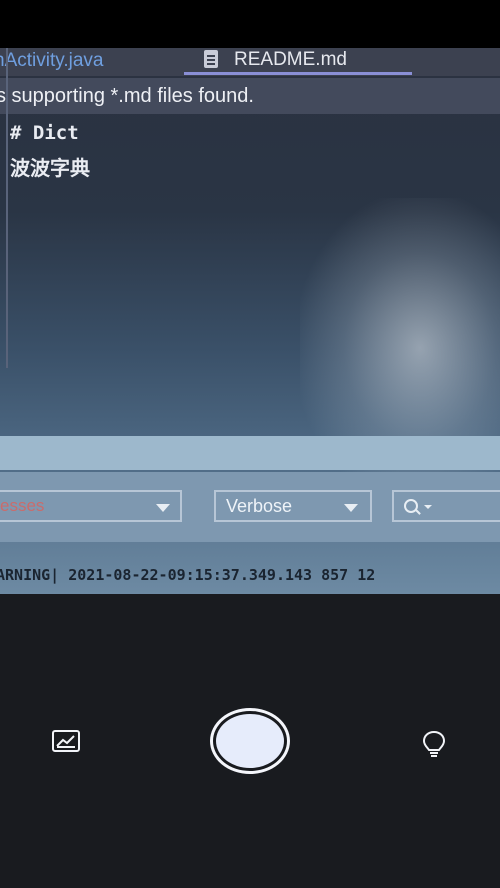 This screenshot has height=888, width=500. I want to click on plugin-notice-text: s supporting *.md files found., so click(127, 96).